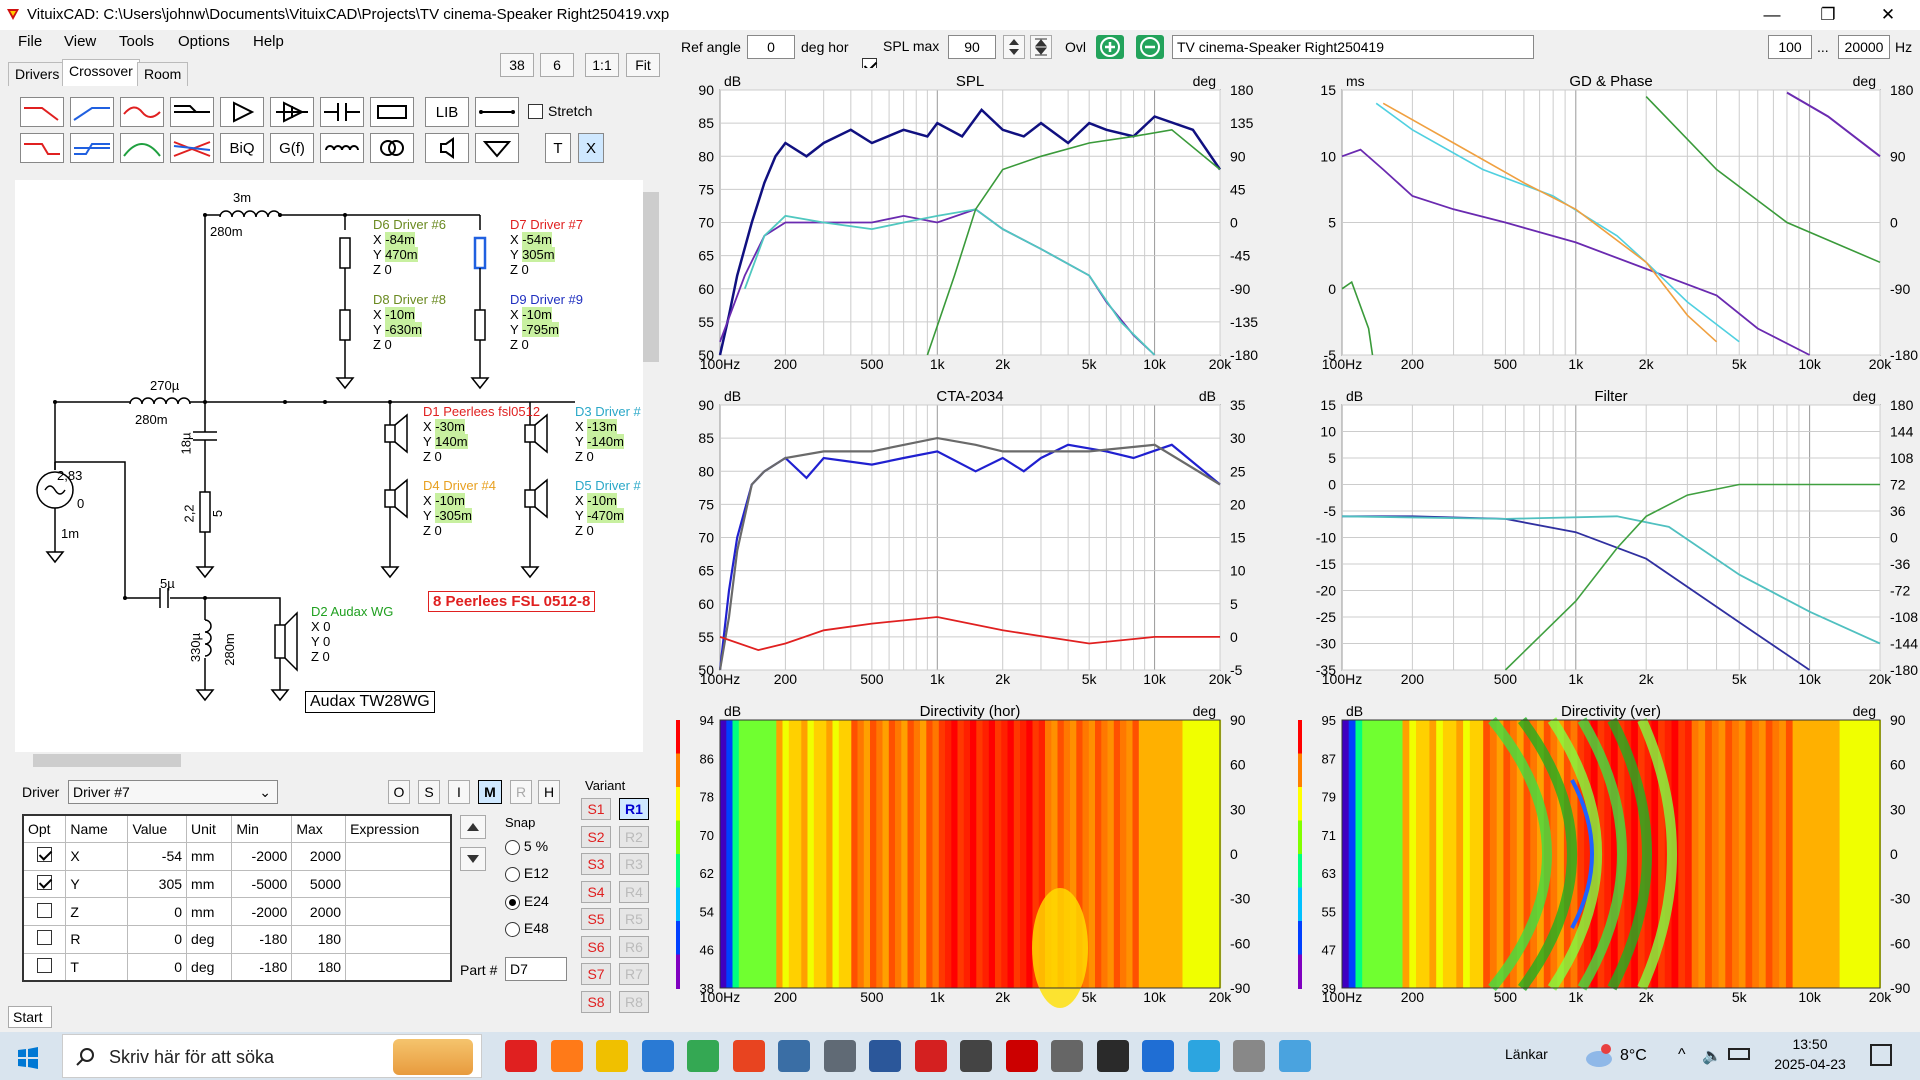 This screenshot has width=1920, height=1080. Describe the element at coordinates (839, 1056) in the screenshot. I see `calculator-icon` at that location.